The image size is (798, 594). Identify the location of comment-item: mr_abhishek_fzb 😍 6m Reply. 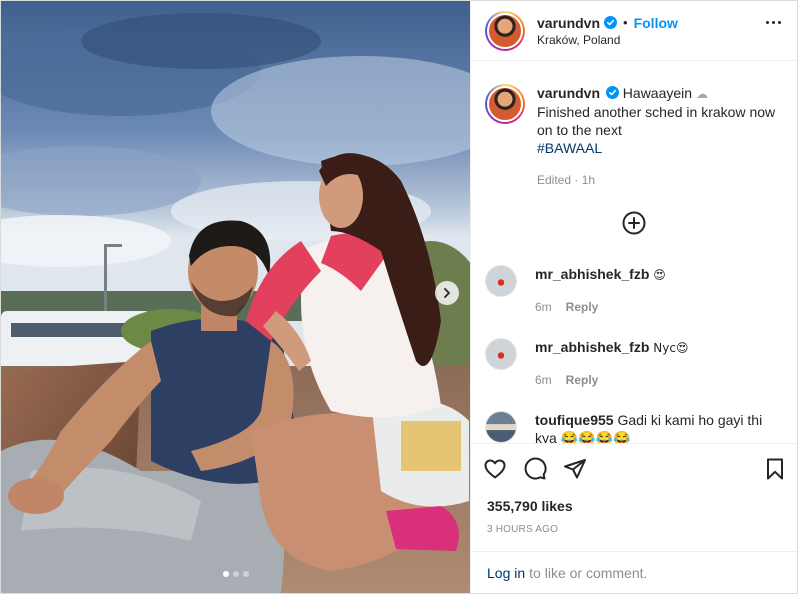
(634, 290).